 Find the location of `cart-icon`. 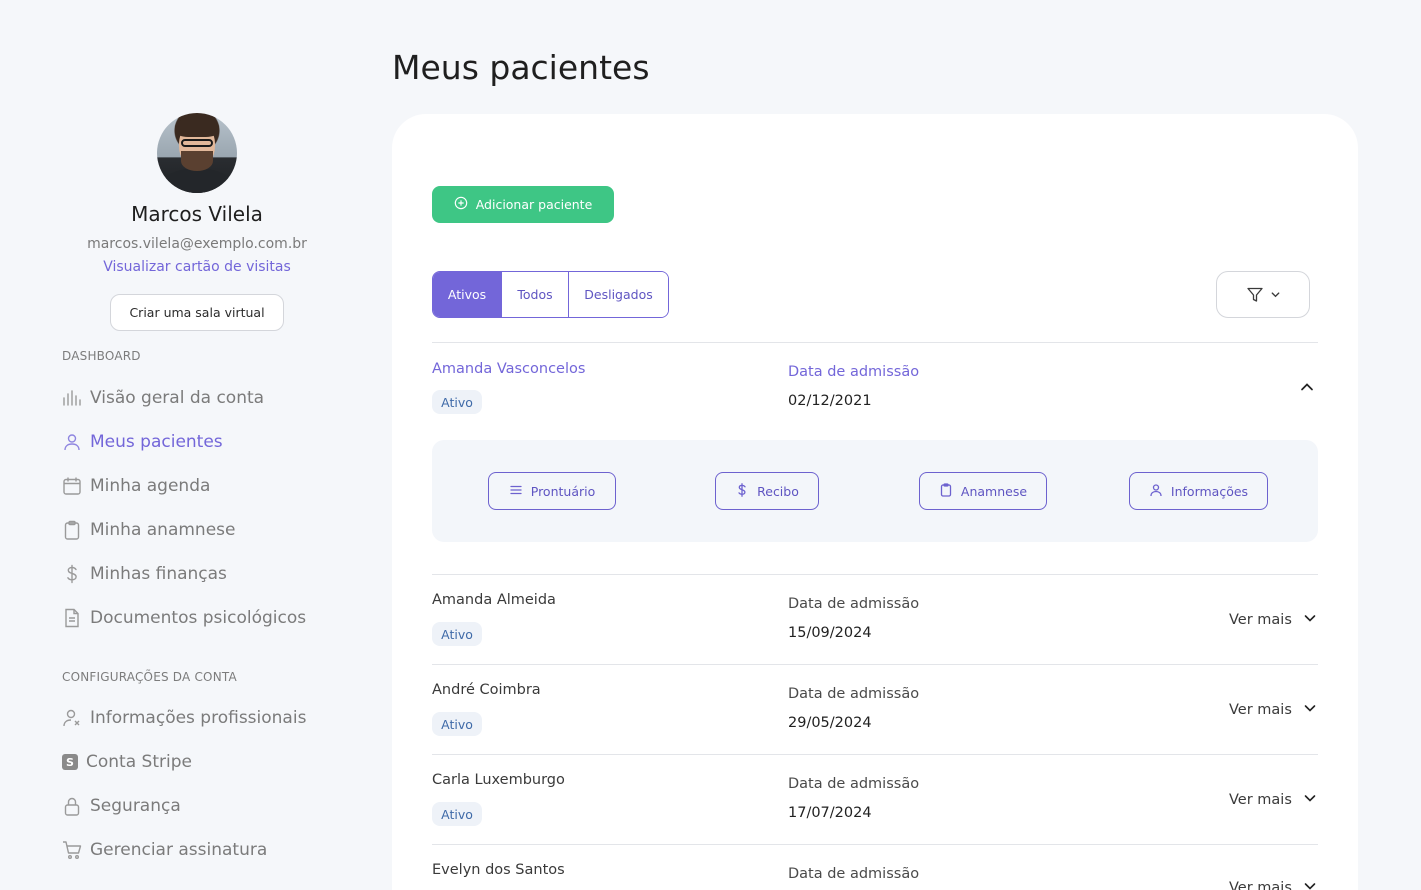

cart-icon is located at coordinates (72, 850).